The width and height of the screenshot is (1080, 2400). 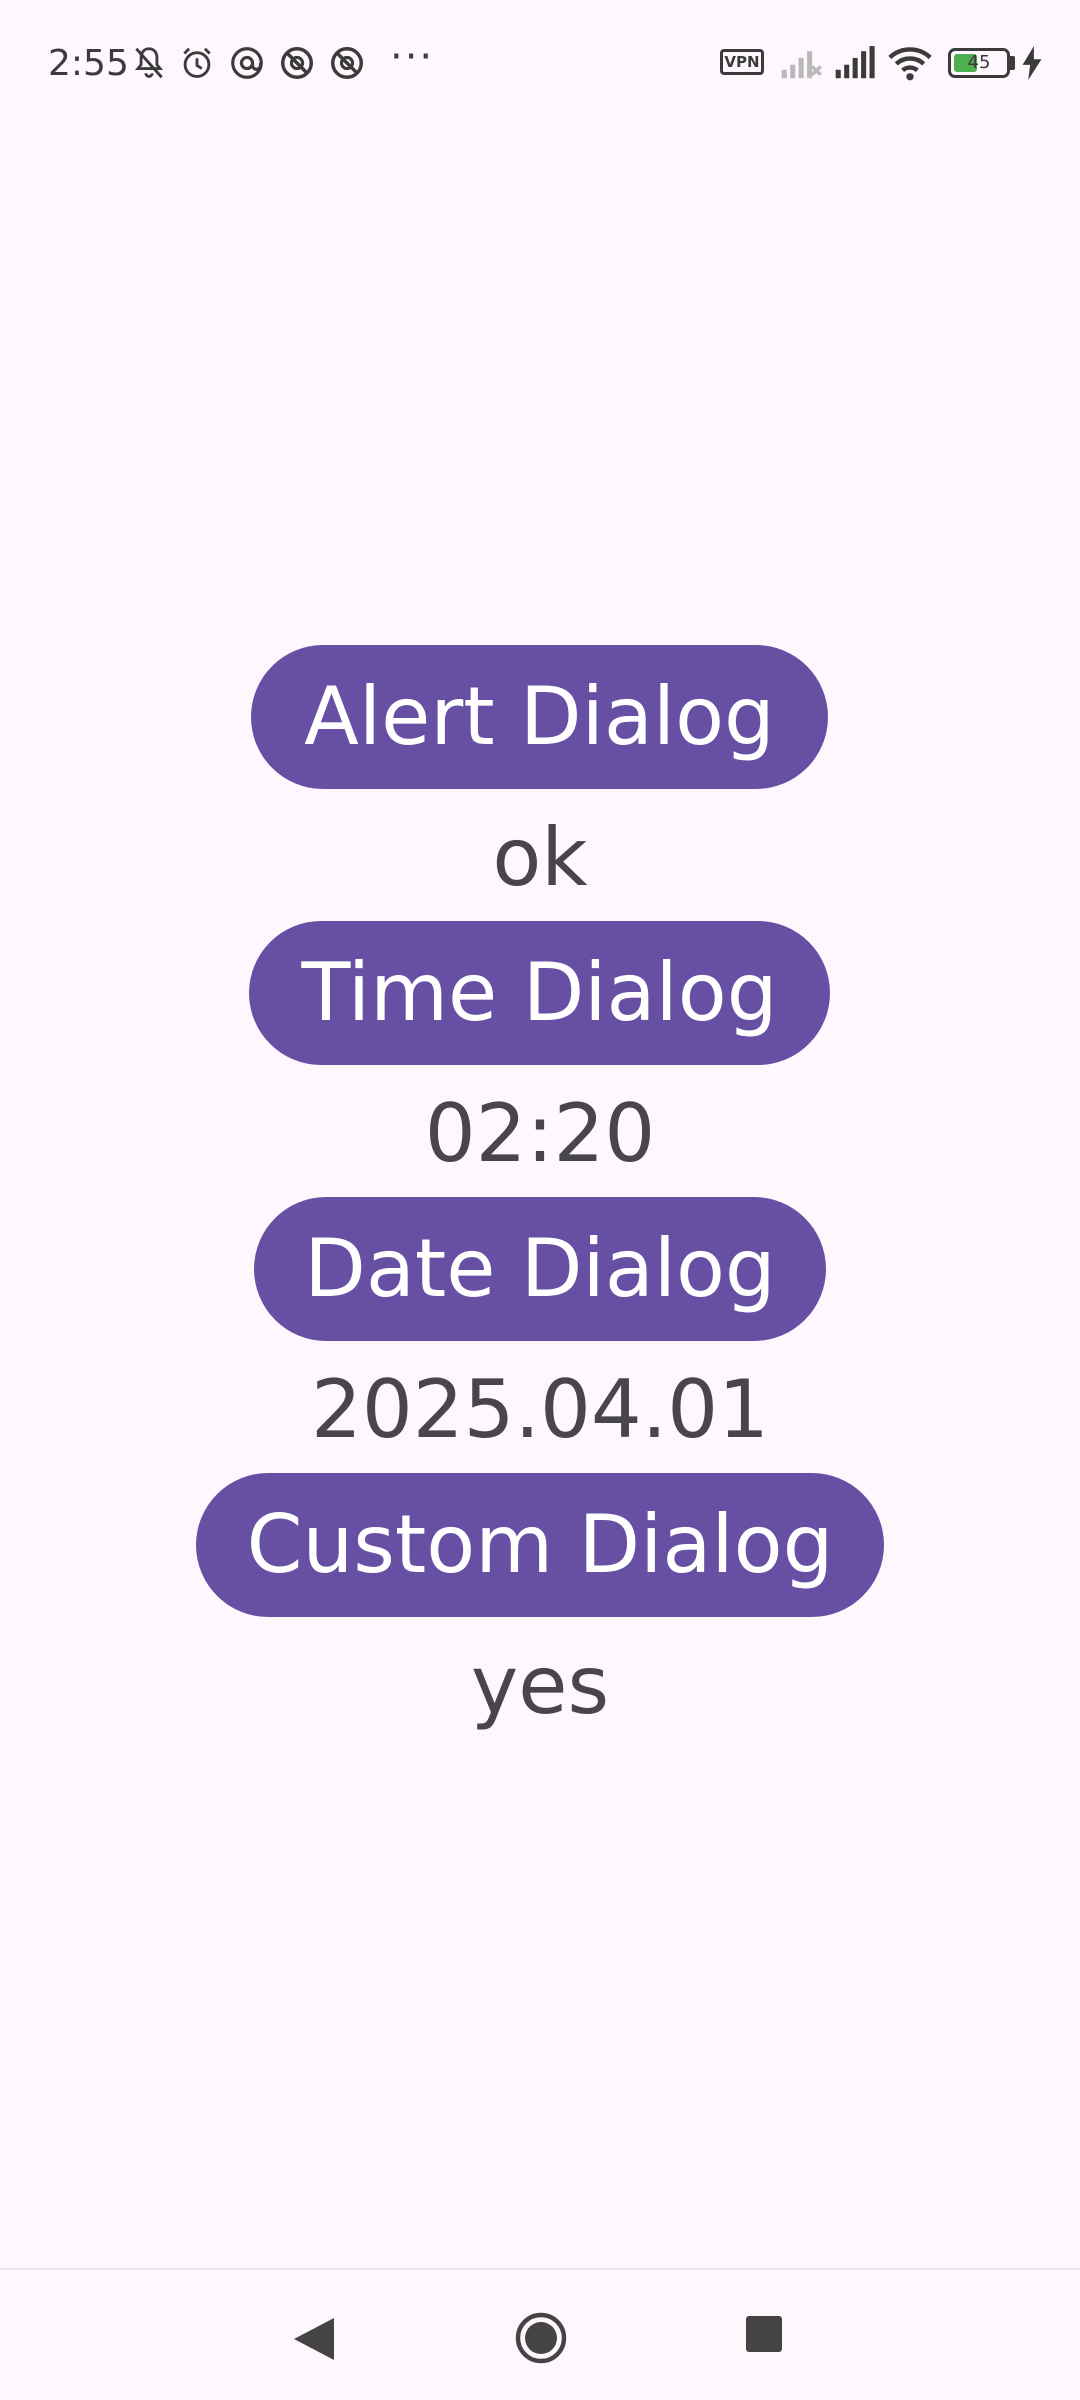 I want to click on custom-result-text: yes, so click(x=540, y=1685).